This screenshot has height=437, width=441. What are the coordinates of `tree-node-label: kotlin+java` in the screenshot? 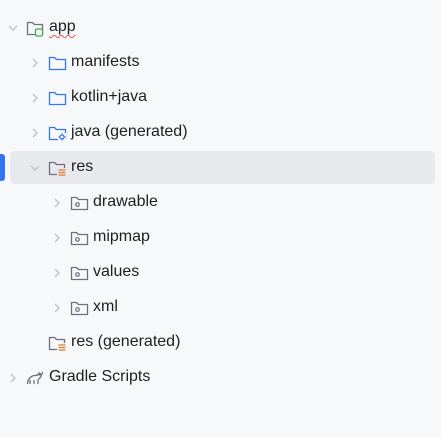 It's located at (109, 96).